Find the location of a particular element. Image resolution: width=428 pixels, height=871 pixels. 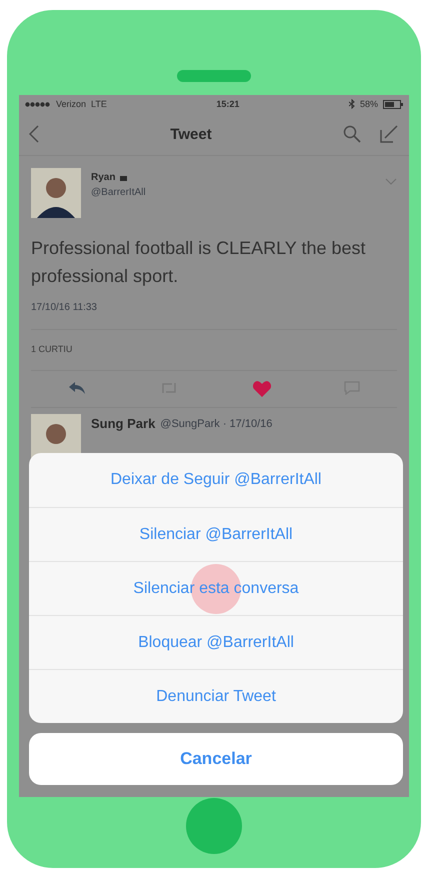

chevron-icon is located at coordinates (391, 182).